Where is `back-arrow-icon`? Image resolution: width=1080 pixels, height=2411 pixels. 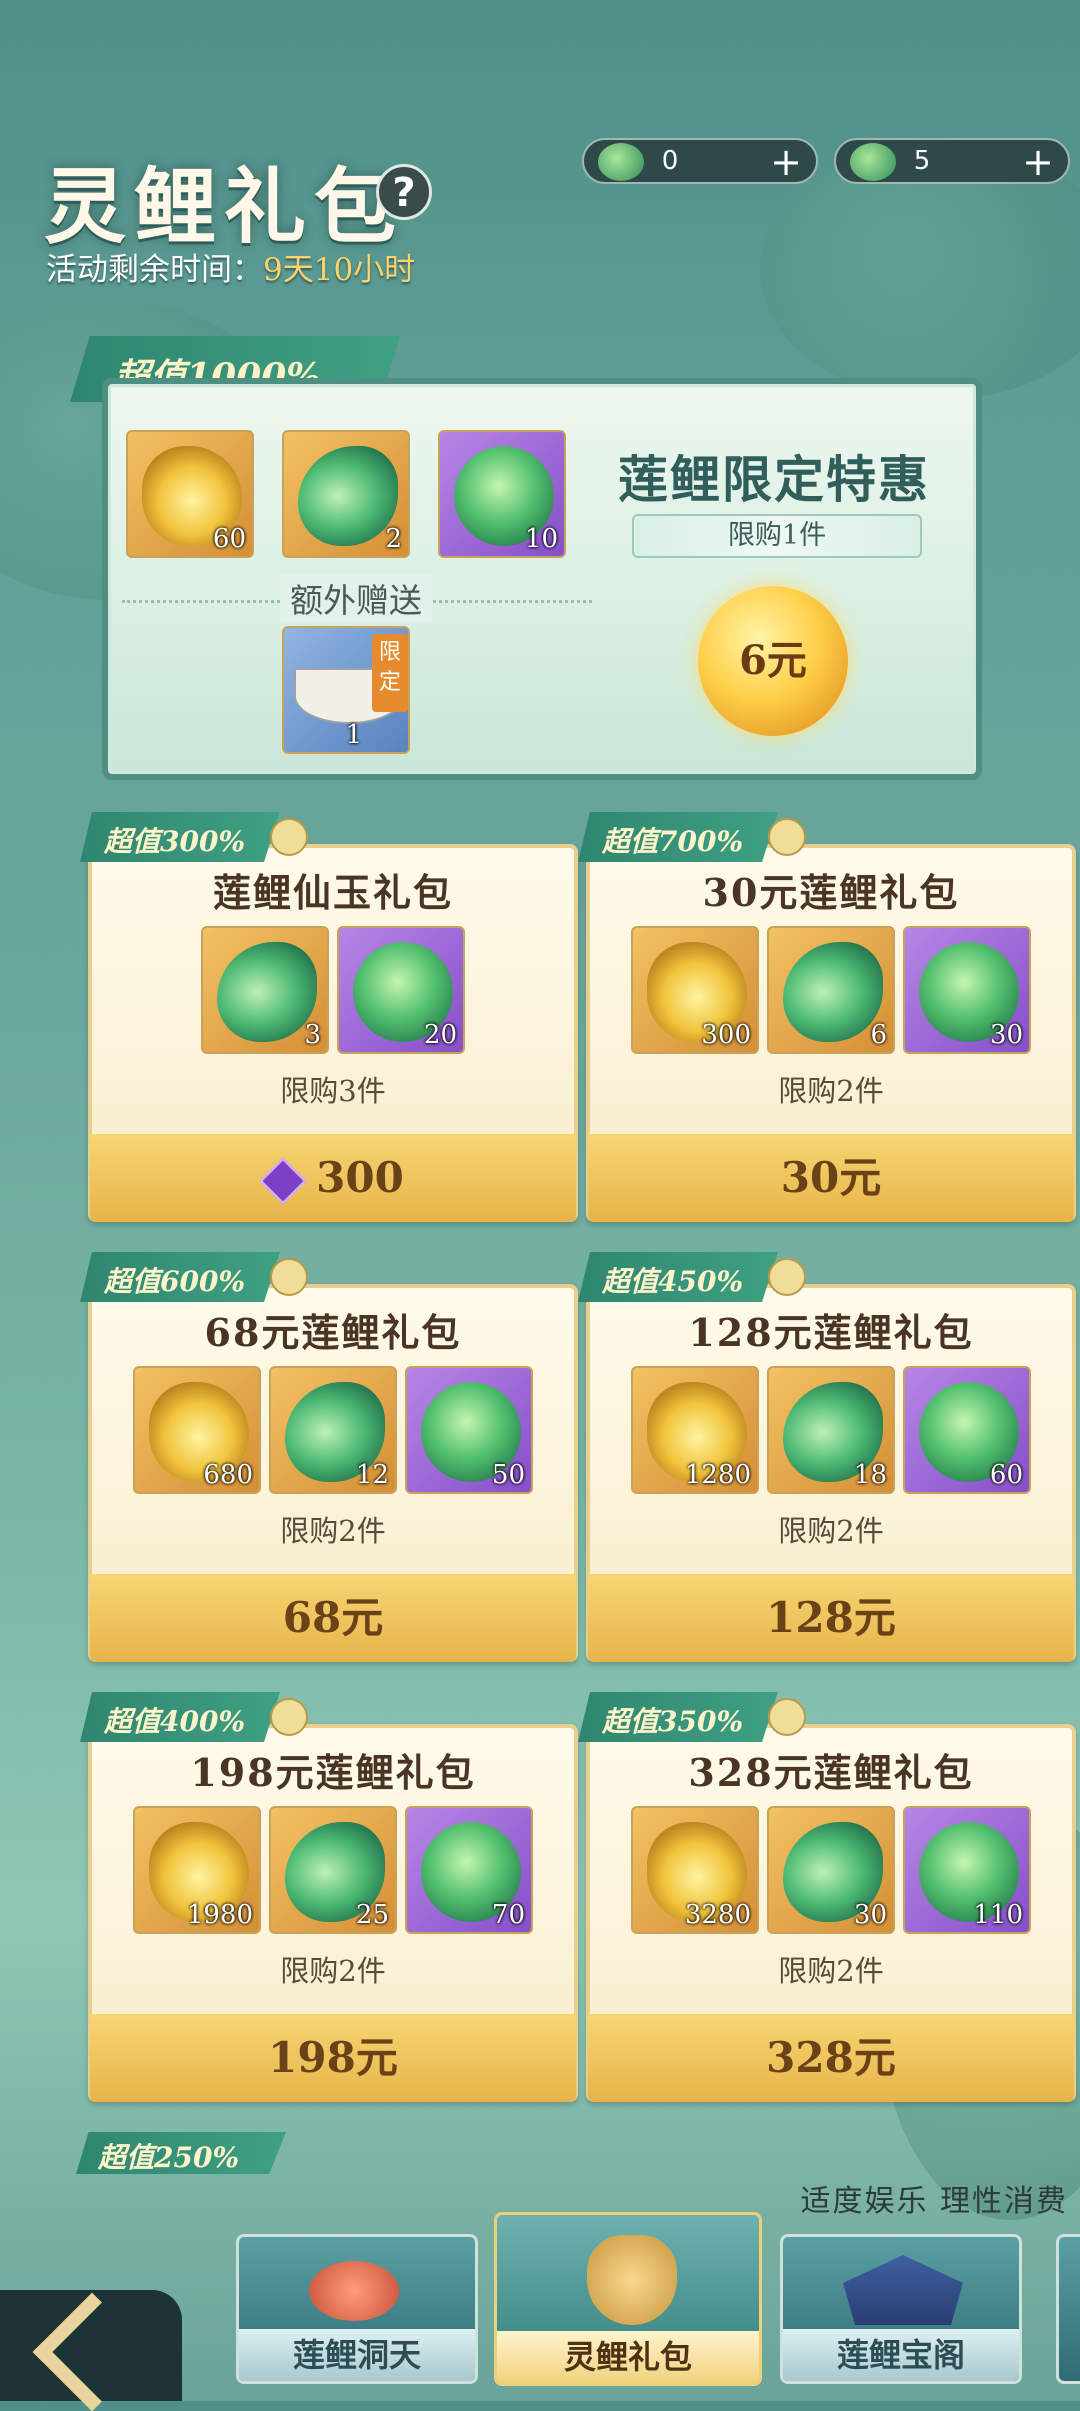
back-arrow-icon is located at coordinates (92, 2351).